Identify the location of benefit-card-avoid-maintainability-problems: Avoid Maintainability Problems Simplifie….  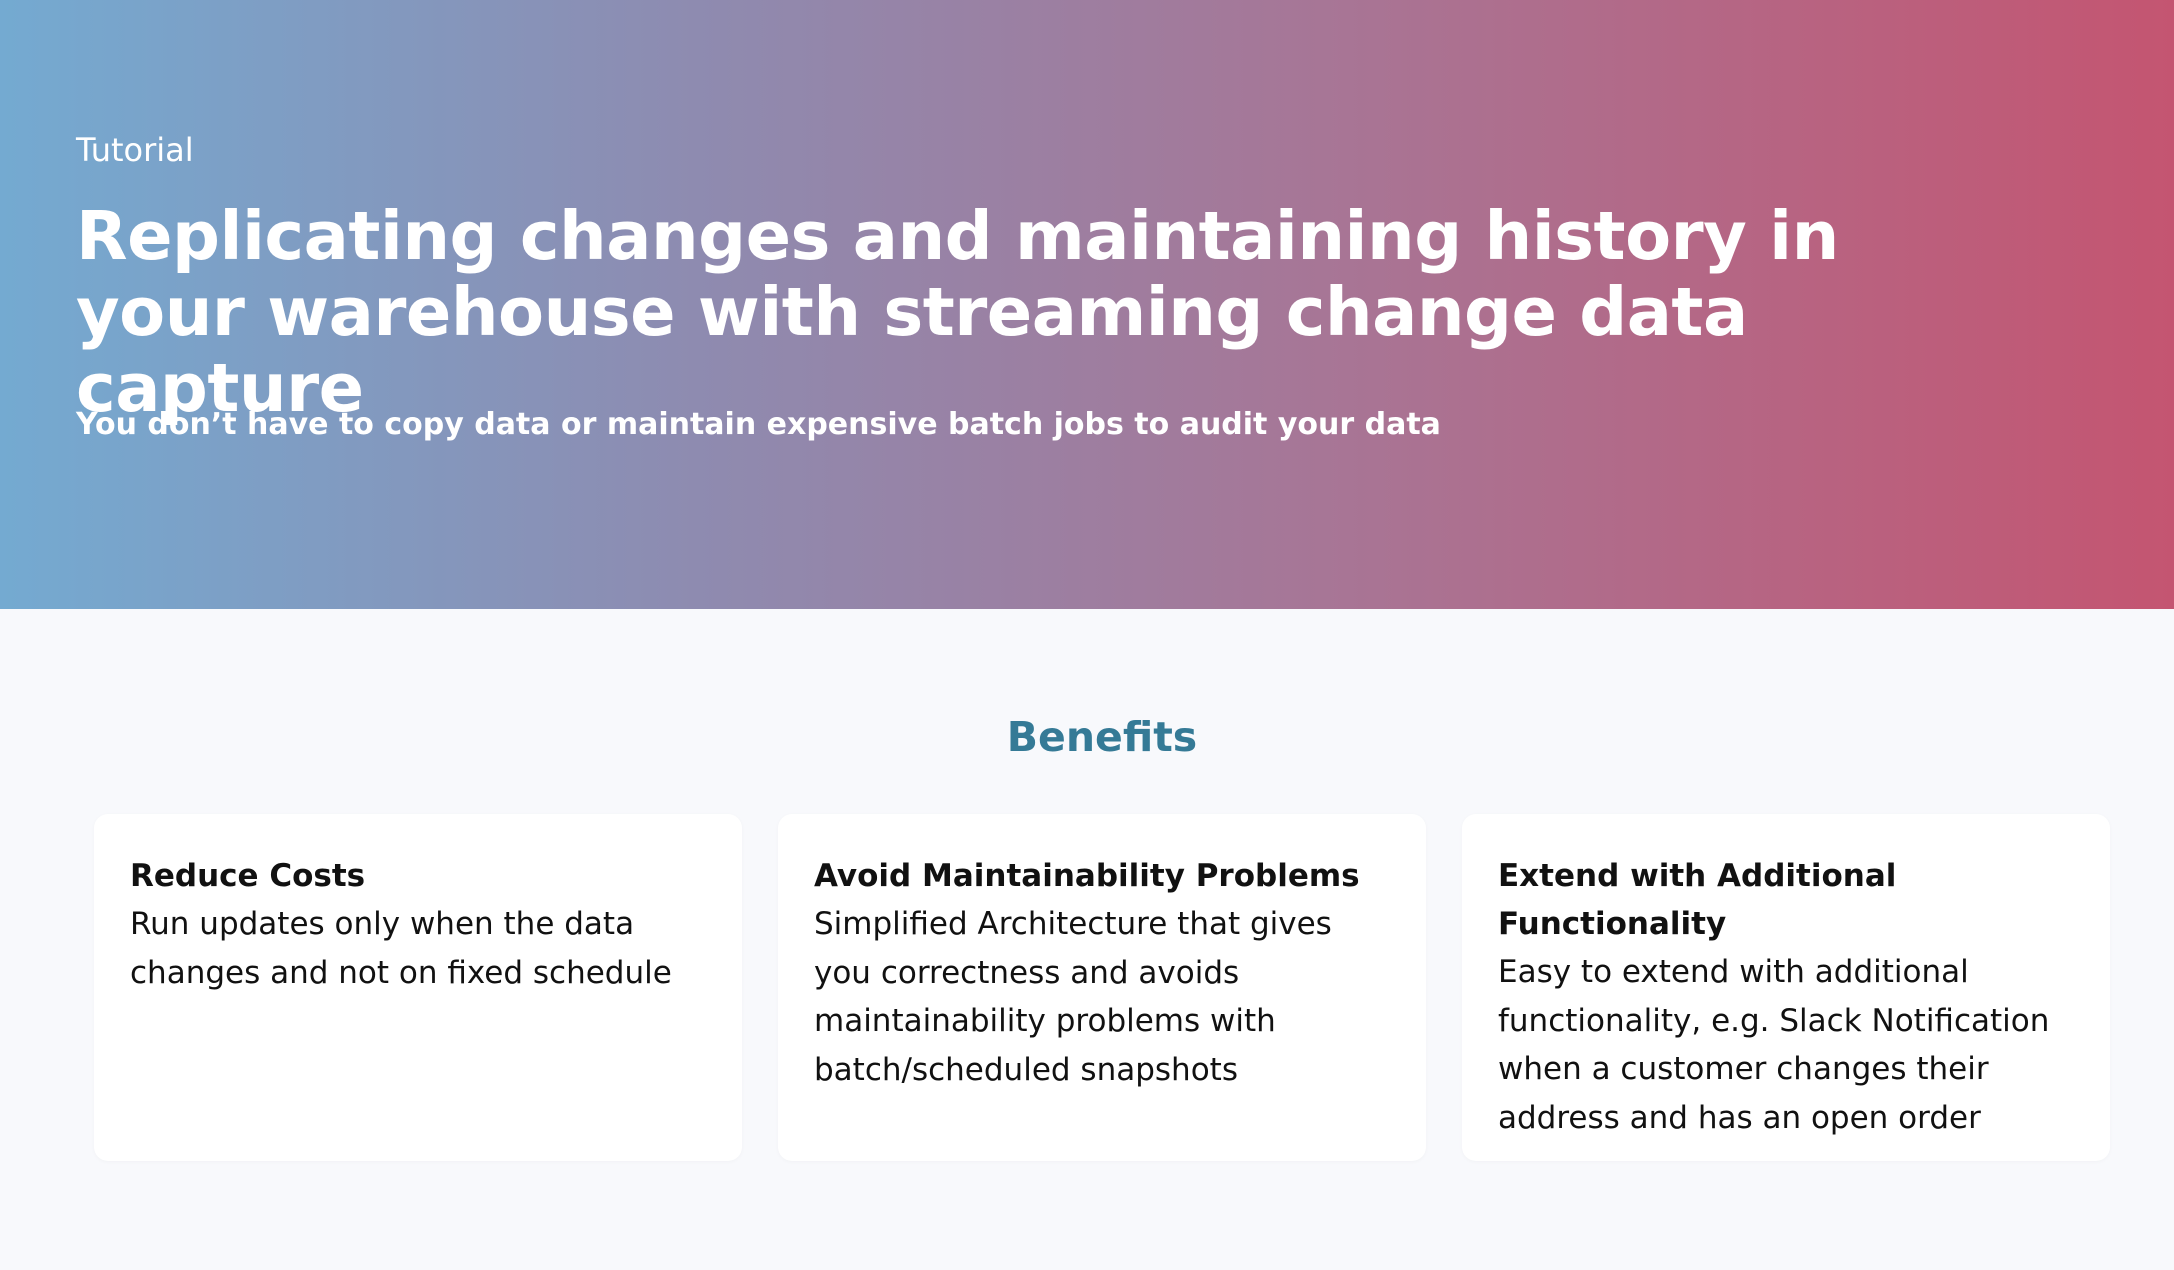
(1102, 987).